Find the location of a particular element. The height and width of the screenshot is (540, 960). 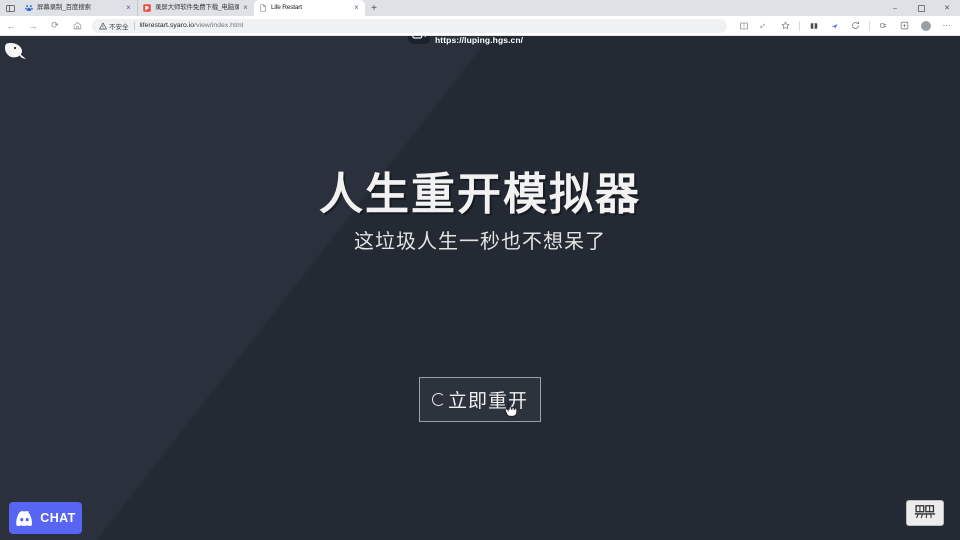

window-close-button: ✕ is located at coordinates (947, 8).